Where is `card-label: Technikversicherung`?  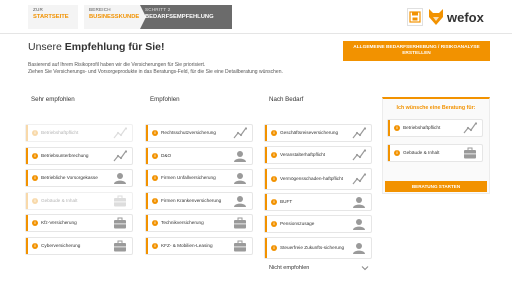 card-label: Technikversicherung is located at coordinates (182, 223).